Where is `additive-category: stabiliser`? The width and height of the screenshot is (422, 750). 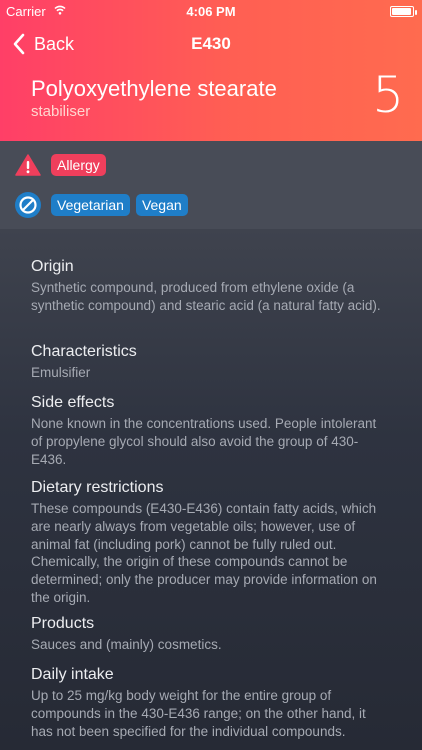 additive-category: stabiliser is located at coordinates (61, 111).